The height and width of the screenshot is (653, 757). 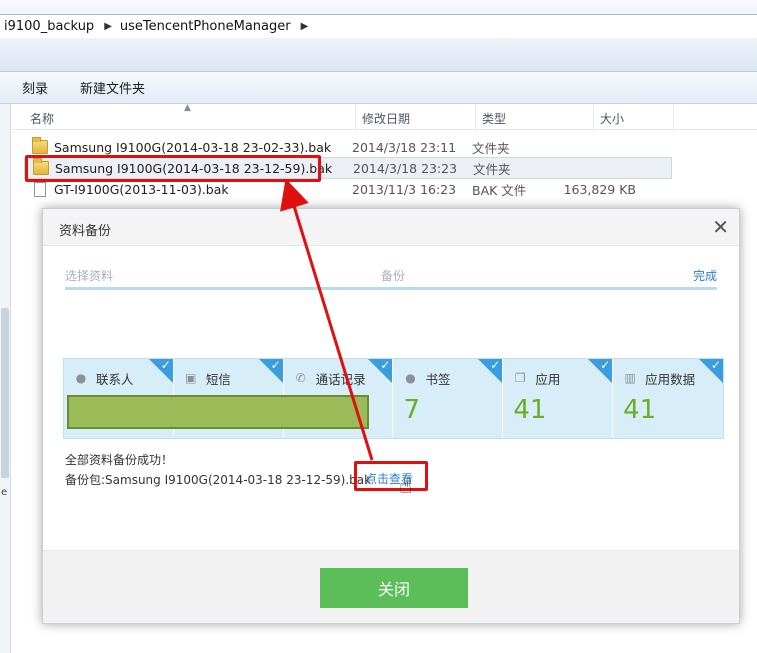 What do you see at coordinates (218, 412) in the screenshot?
I see `redaction-bar` at bounding box center [218, 412].